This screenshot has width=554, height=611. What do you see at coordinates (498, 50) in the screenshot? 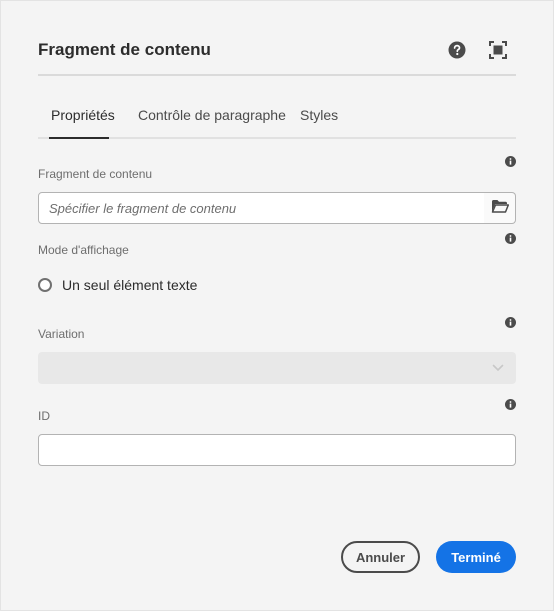
I see `fullscreen-icon` at bounding box center [498, 50].